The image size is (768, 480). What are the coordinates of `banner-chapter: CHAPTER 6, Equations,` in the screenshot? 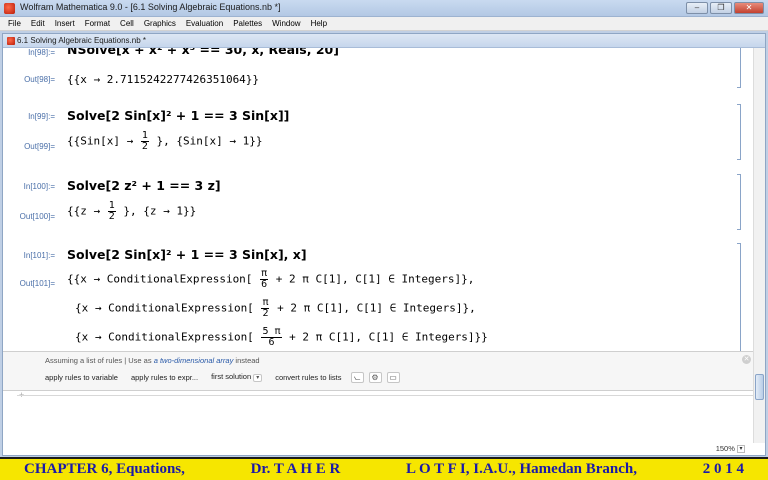 It's located at (104, 469).